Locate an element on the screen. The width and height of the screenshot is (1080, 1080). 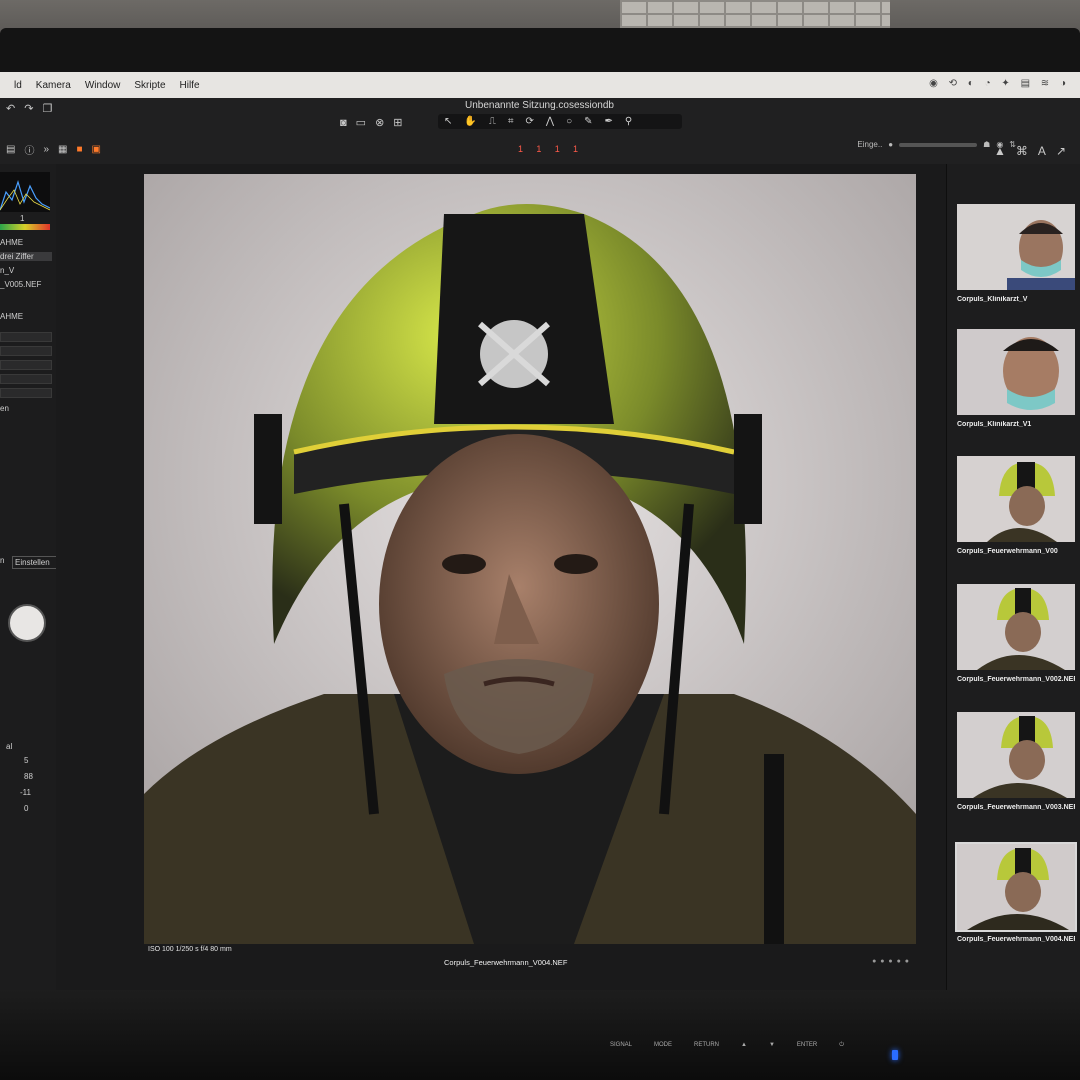
grid-view-icon: ▦ is located at coordinates (62, 149).